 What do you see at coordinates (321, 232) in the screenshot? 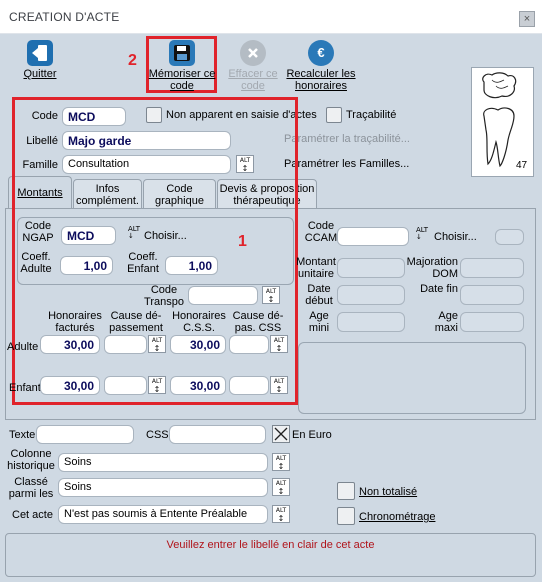
I see `code-ccam-label: Code CCAM` at bounding box center [321, 232].